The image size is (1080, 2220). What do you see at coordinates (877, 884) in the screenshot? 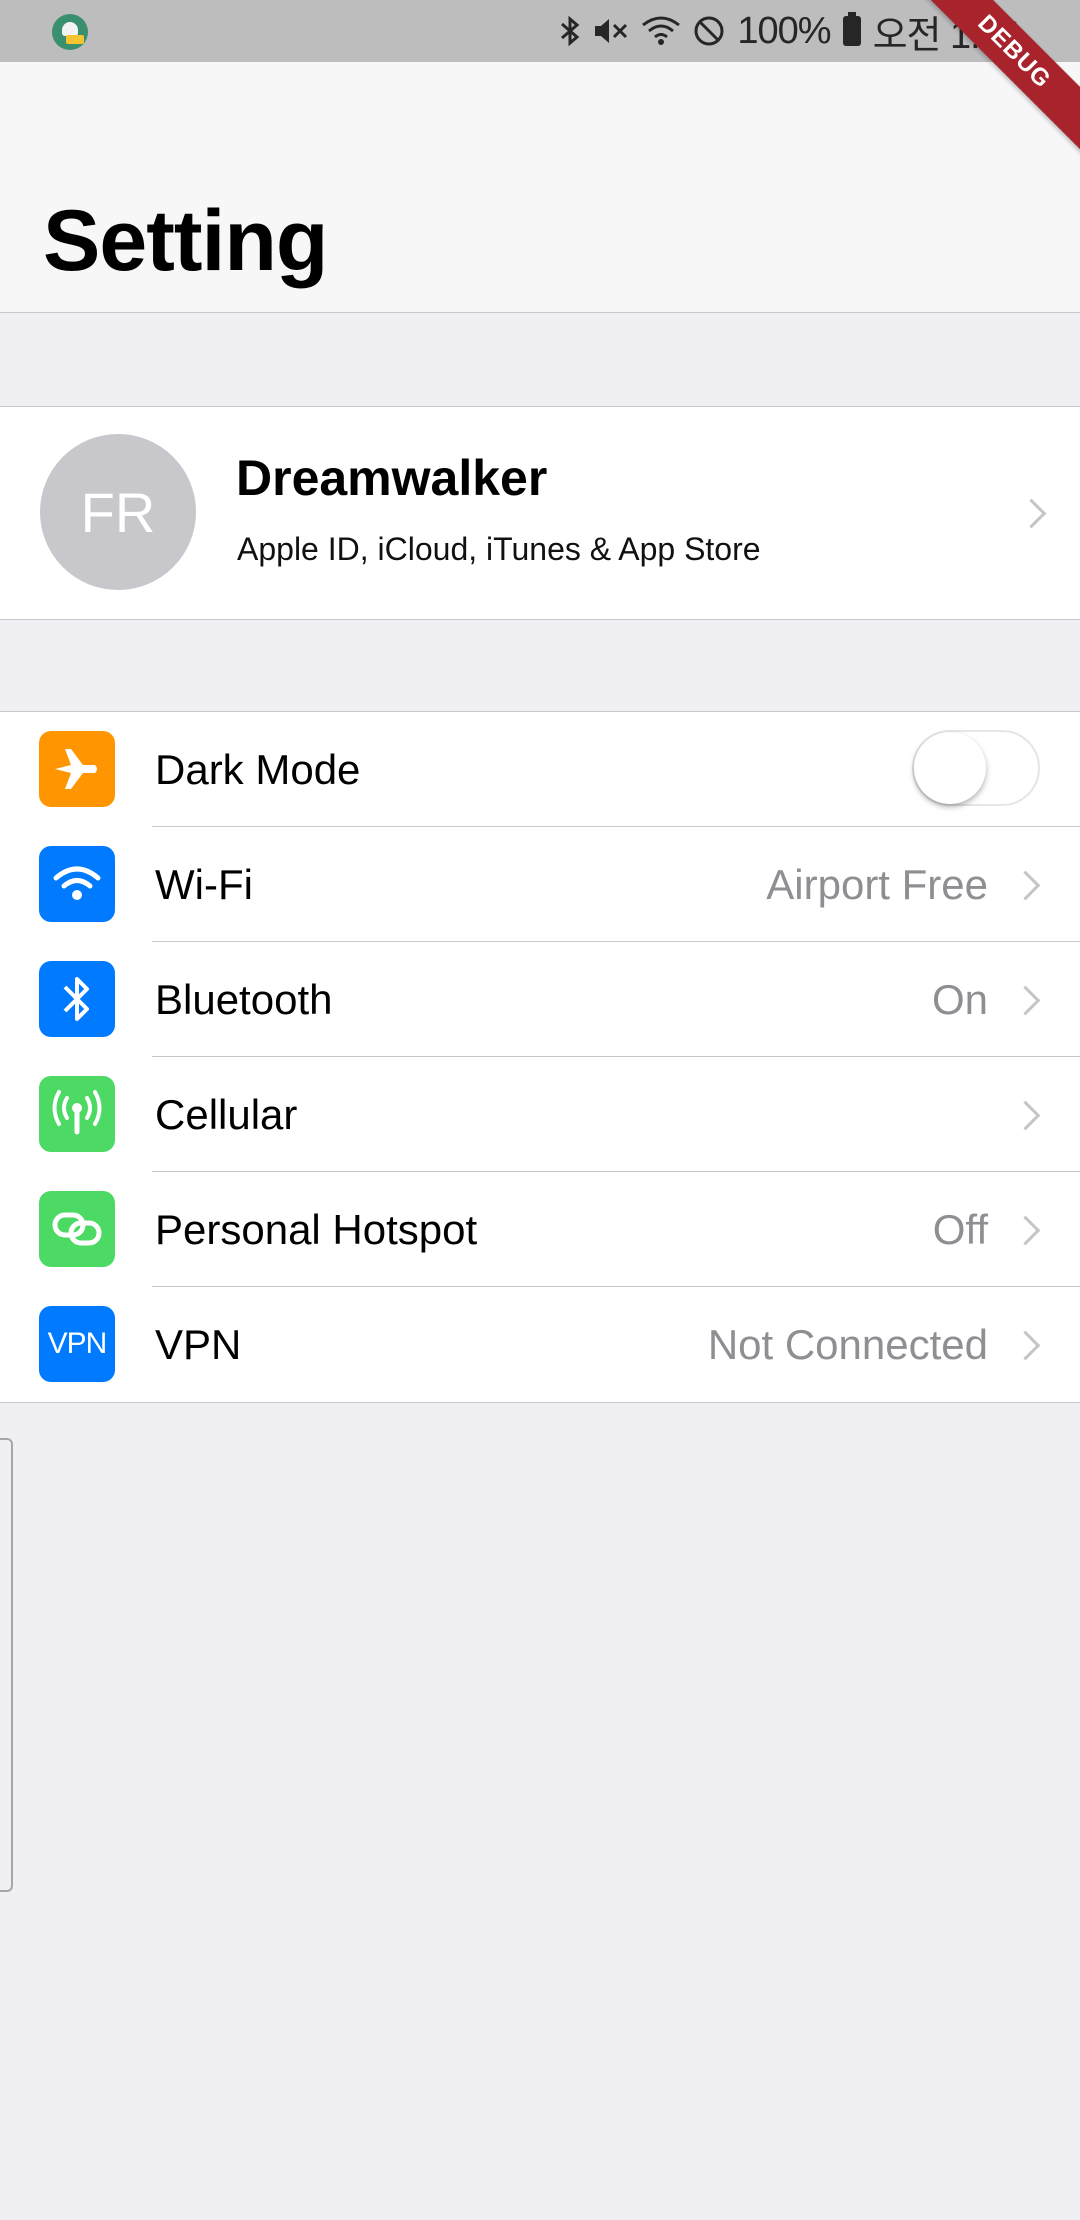
I see `settings-row-value: Airport Free` at bounding box center [877, 884].